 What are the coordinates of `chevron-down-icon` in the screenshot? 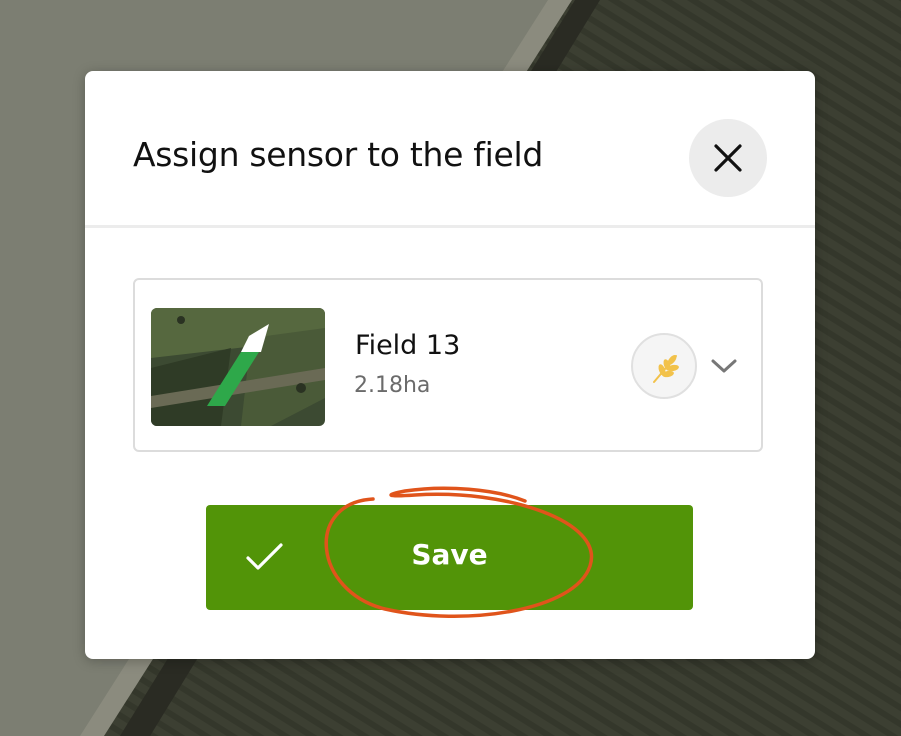 It's located at (724, 366).